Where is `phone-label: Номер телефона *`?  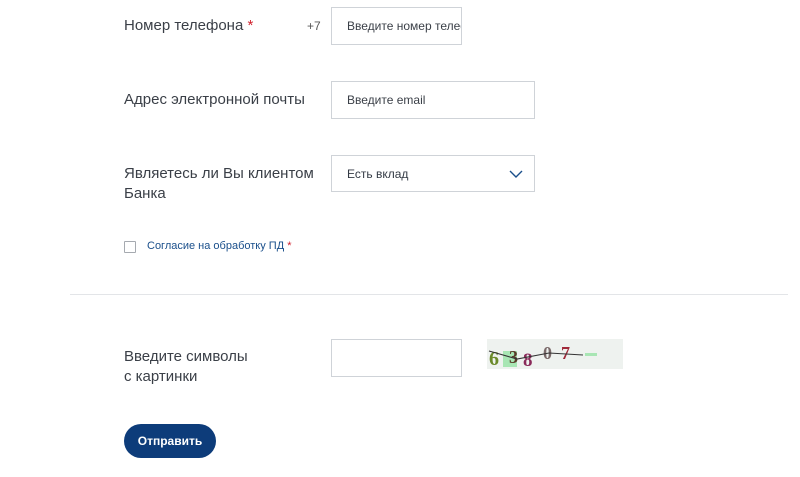 phone-label: Номер телефона * is located at coordinates (188, 26).